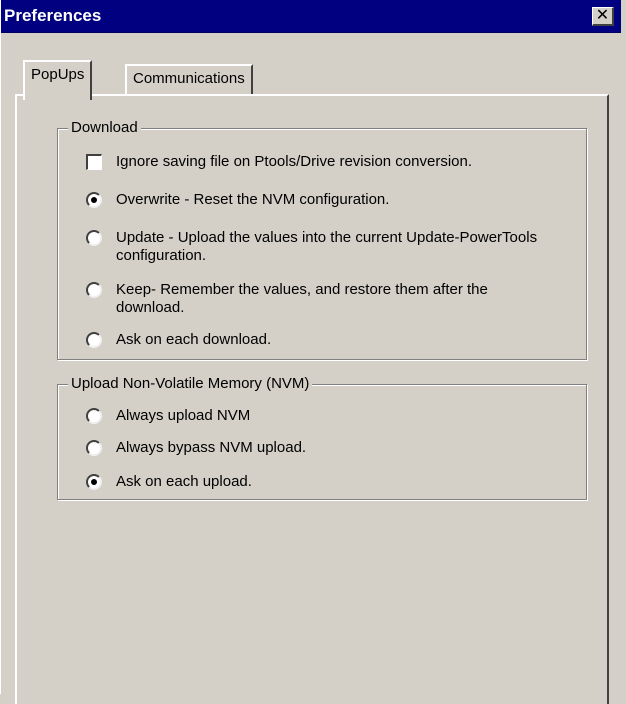 Image resolution: width=626 pixels, height=704 pixels. Describe the element at coordinates (253, 199) in the screenshot. I see `radio-overwrite-label: Overwrite - Reset the NVM configuration.` at that location.